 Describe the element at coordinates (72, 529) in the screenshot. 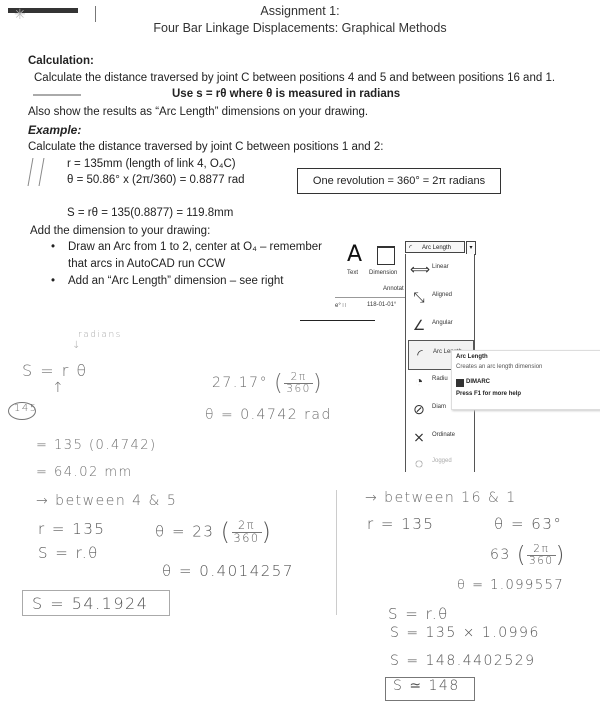

I see `section-4-5-r: r = 135` at that location.